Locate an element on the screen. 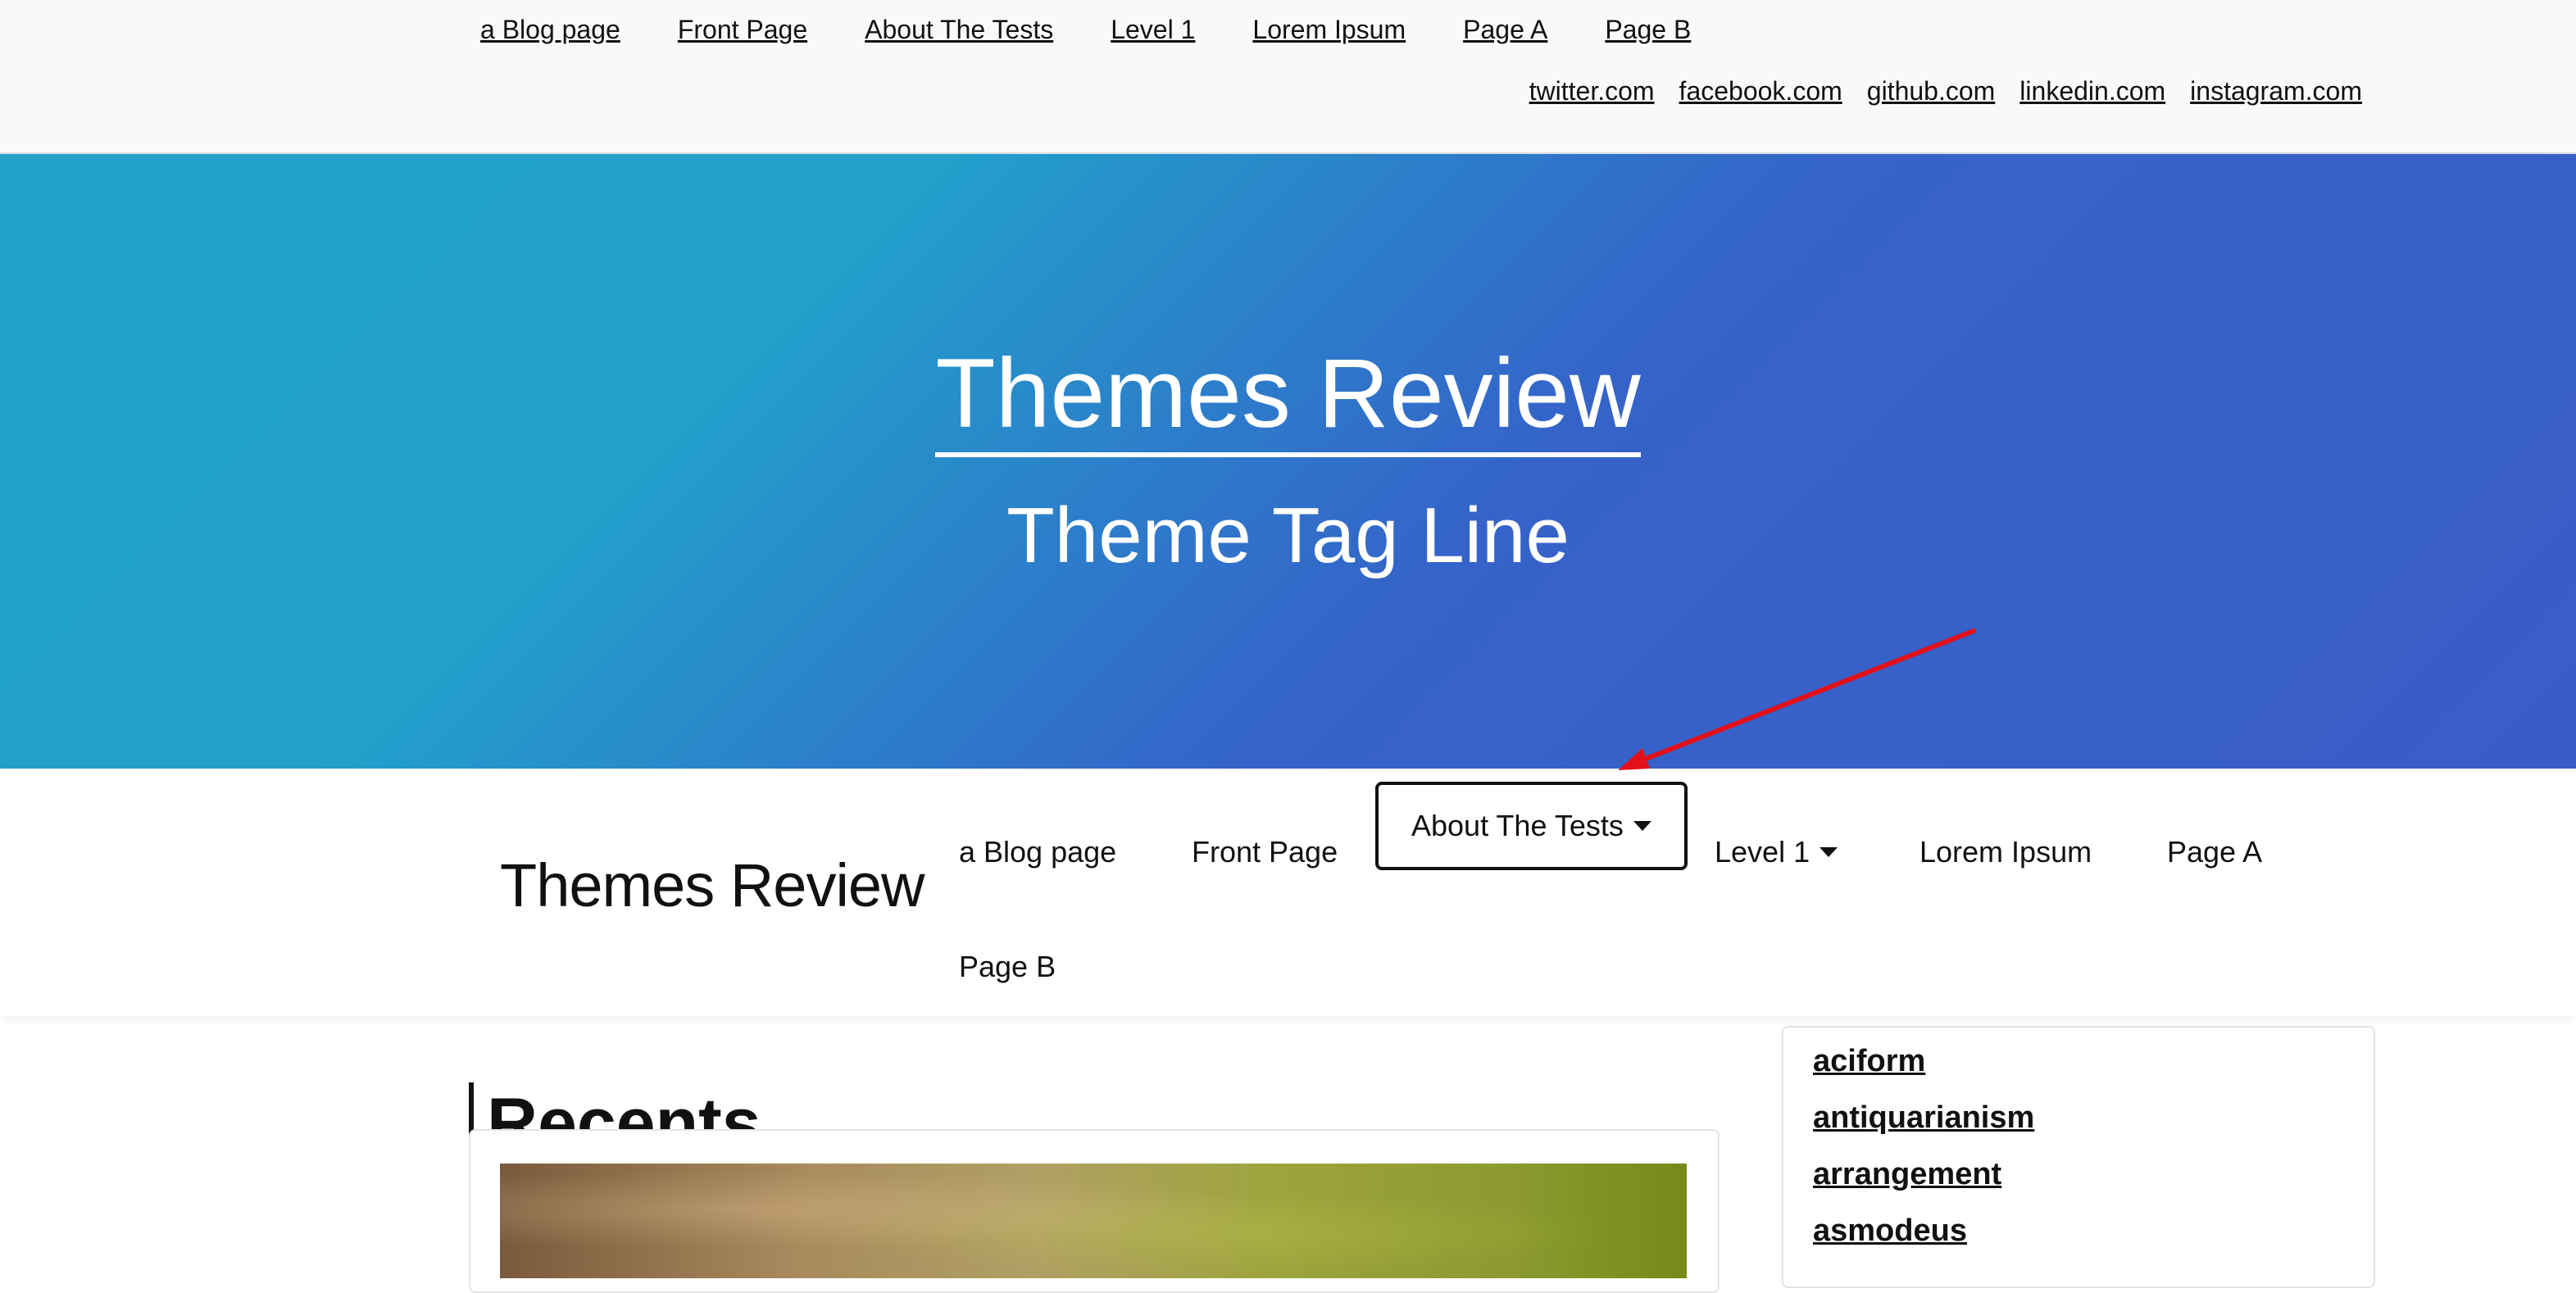 The width and height of the screenshot is (2576, 1293). menu-item-front-page: Front Page is located at coordinates (1265, 852).